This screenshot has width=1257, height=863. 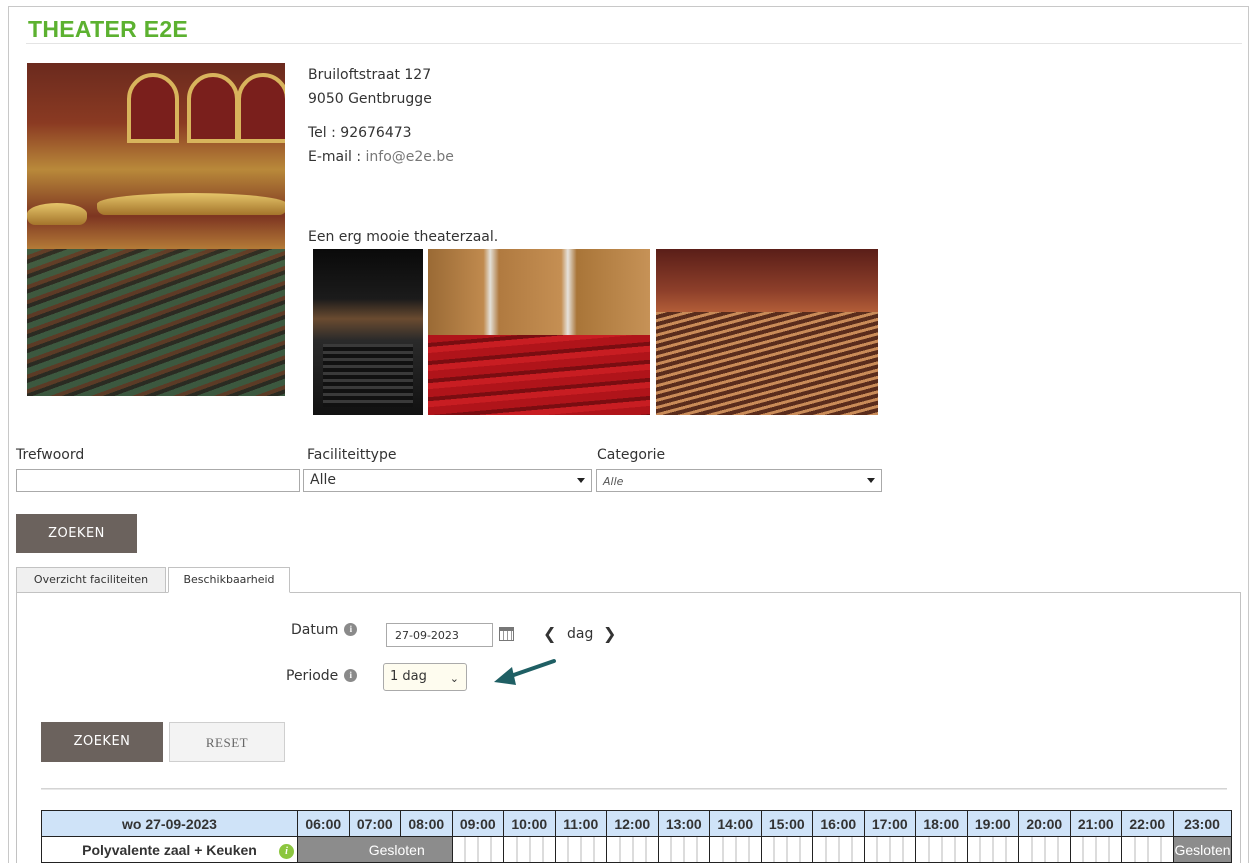 I want to click on period-value: 1 dag, so click(x=408, y=676).